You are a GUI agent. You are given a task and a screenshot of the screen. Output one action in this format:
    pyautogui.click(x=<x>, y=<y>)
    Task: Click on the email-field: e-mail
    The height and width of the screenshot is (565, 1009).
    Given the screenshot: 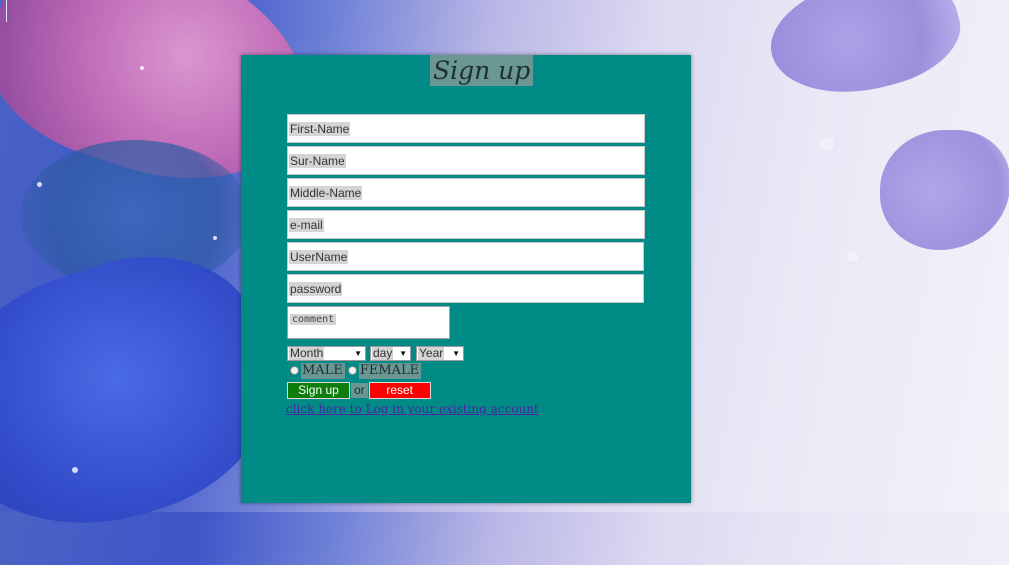 What is the action you would take?
    pyautogui.click(x=466, y=224)
    